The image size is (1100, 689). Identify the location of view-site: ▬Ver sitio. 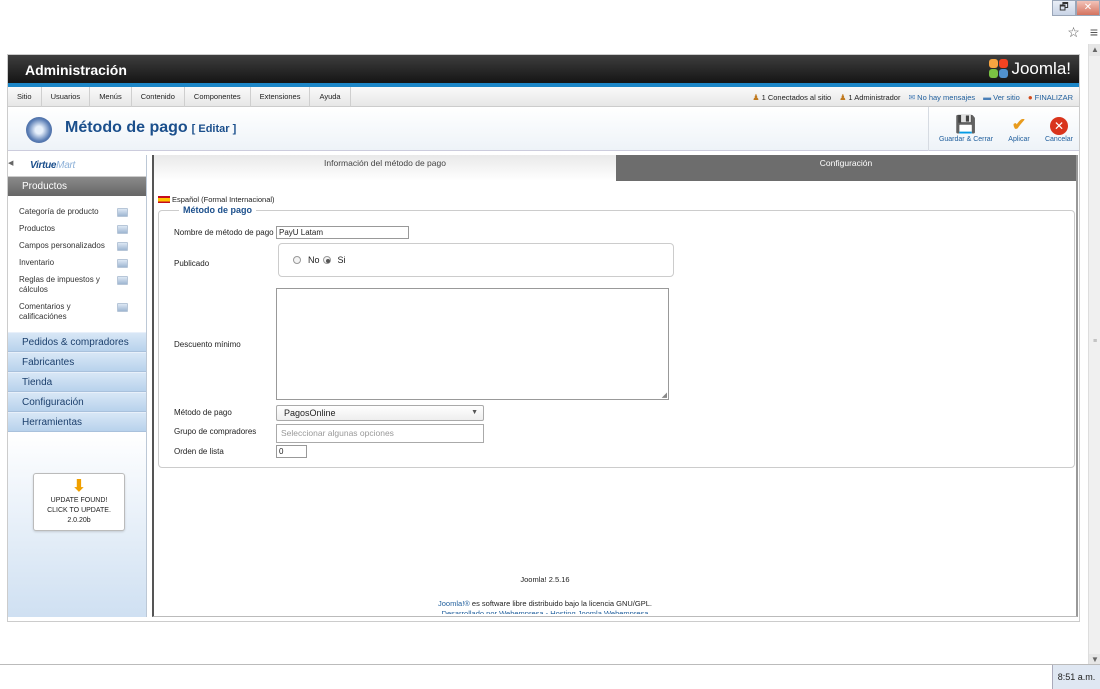
(1001, 97).